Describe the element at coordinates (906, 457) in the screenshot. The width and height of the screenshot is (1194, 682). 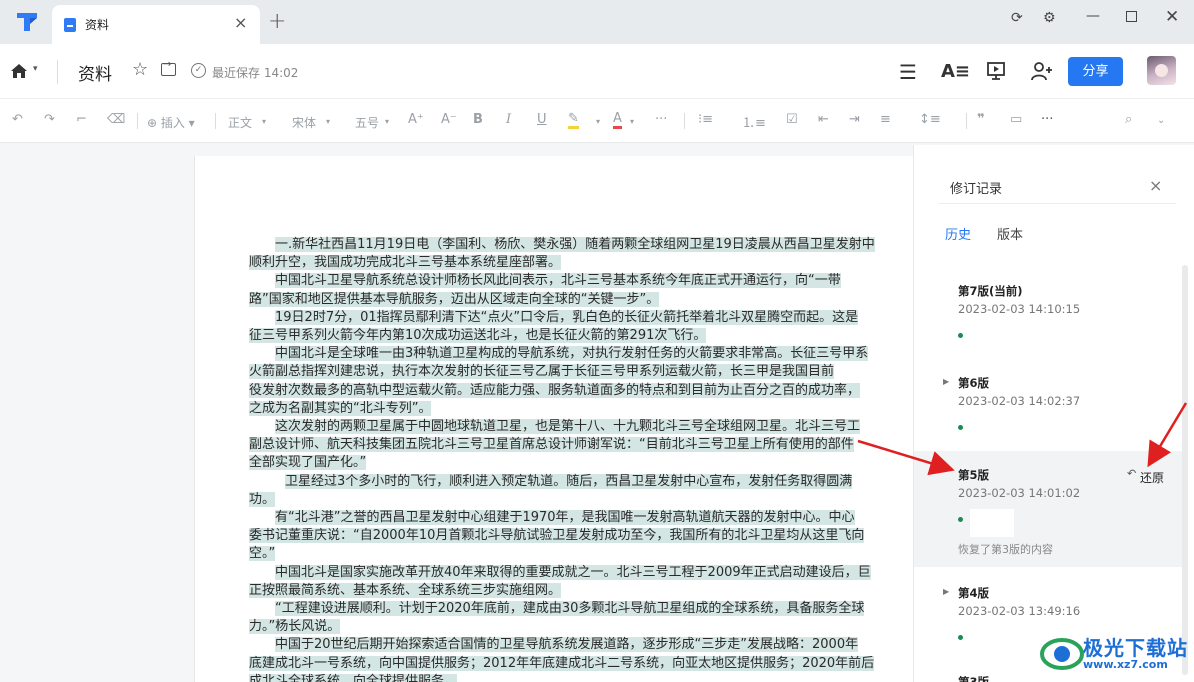
I see `annotation-arrow-left` at that location.